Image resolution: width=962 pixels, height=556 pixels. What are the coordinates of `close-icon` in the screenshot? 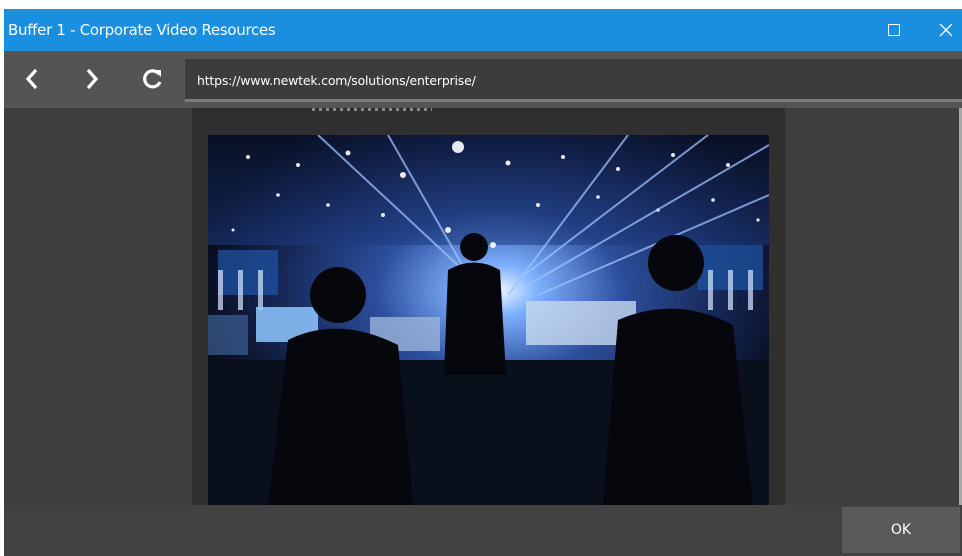 It's located at (946, 30).